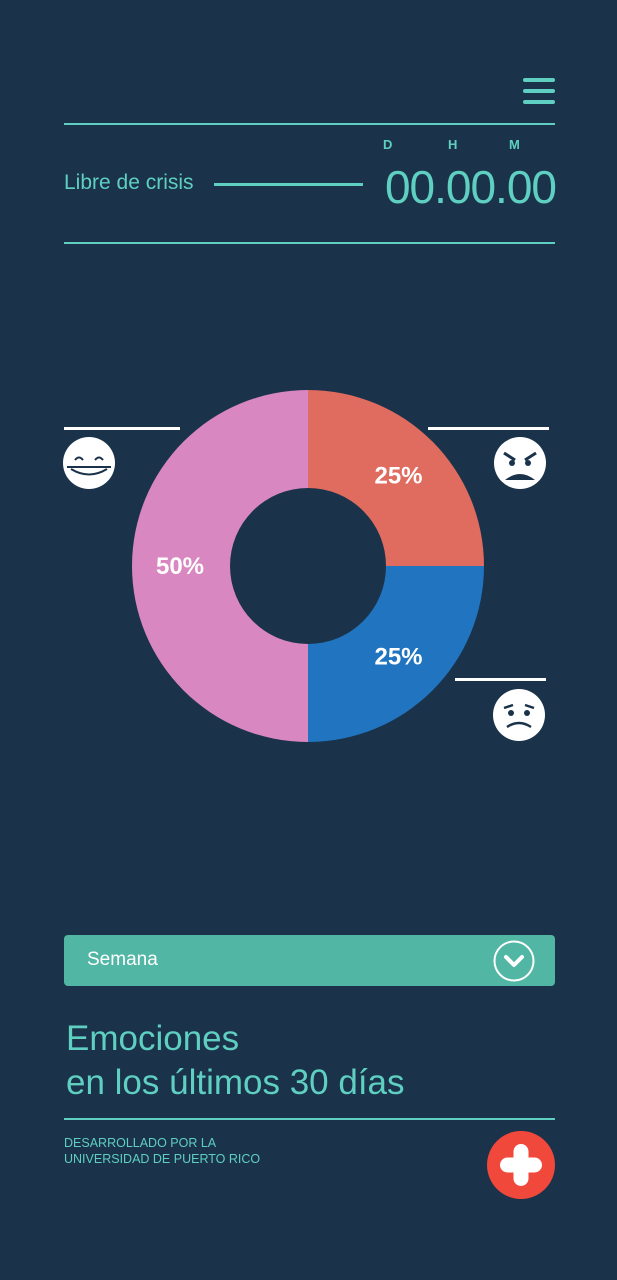  Describe the element at coordinates (519, 715) in the screenshot. I see `worried-face-icon` at that location.